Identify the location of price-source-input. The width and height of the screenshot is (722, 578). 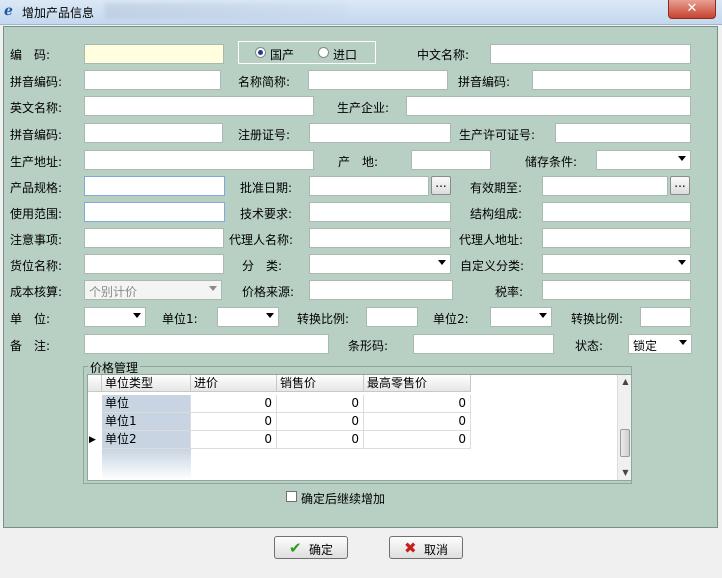
(381, 290).